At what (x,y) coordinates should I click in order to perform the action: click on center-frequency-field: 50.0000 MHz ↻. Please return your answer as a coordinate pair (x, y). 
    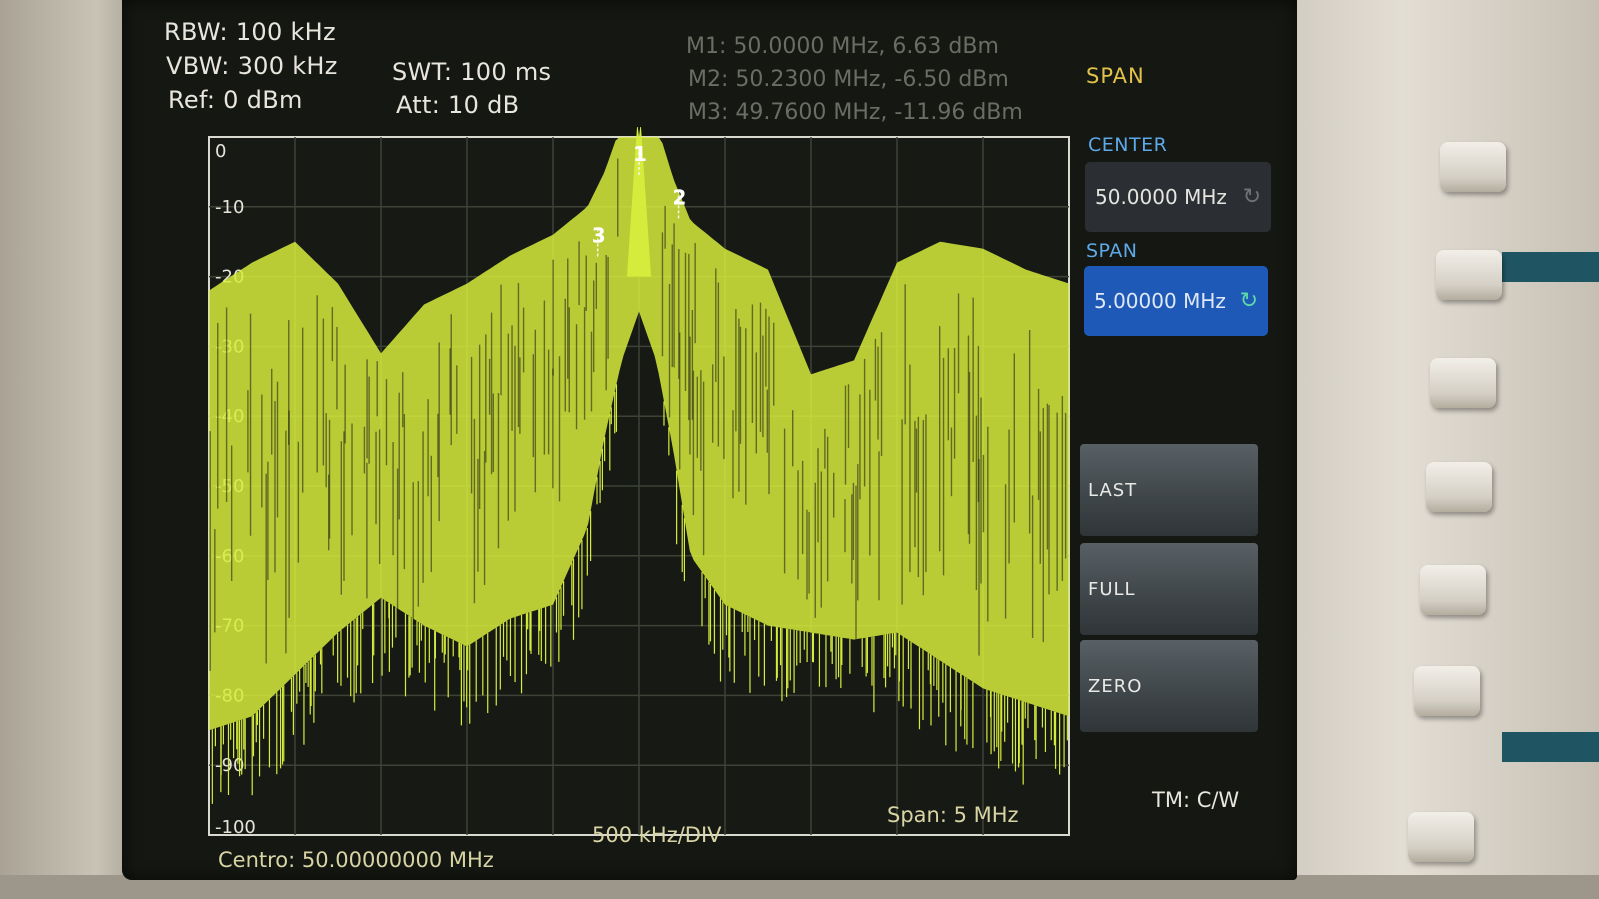
    Looking at the image, I should click on (1178, 197).